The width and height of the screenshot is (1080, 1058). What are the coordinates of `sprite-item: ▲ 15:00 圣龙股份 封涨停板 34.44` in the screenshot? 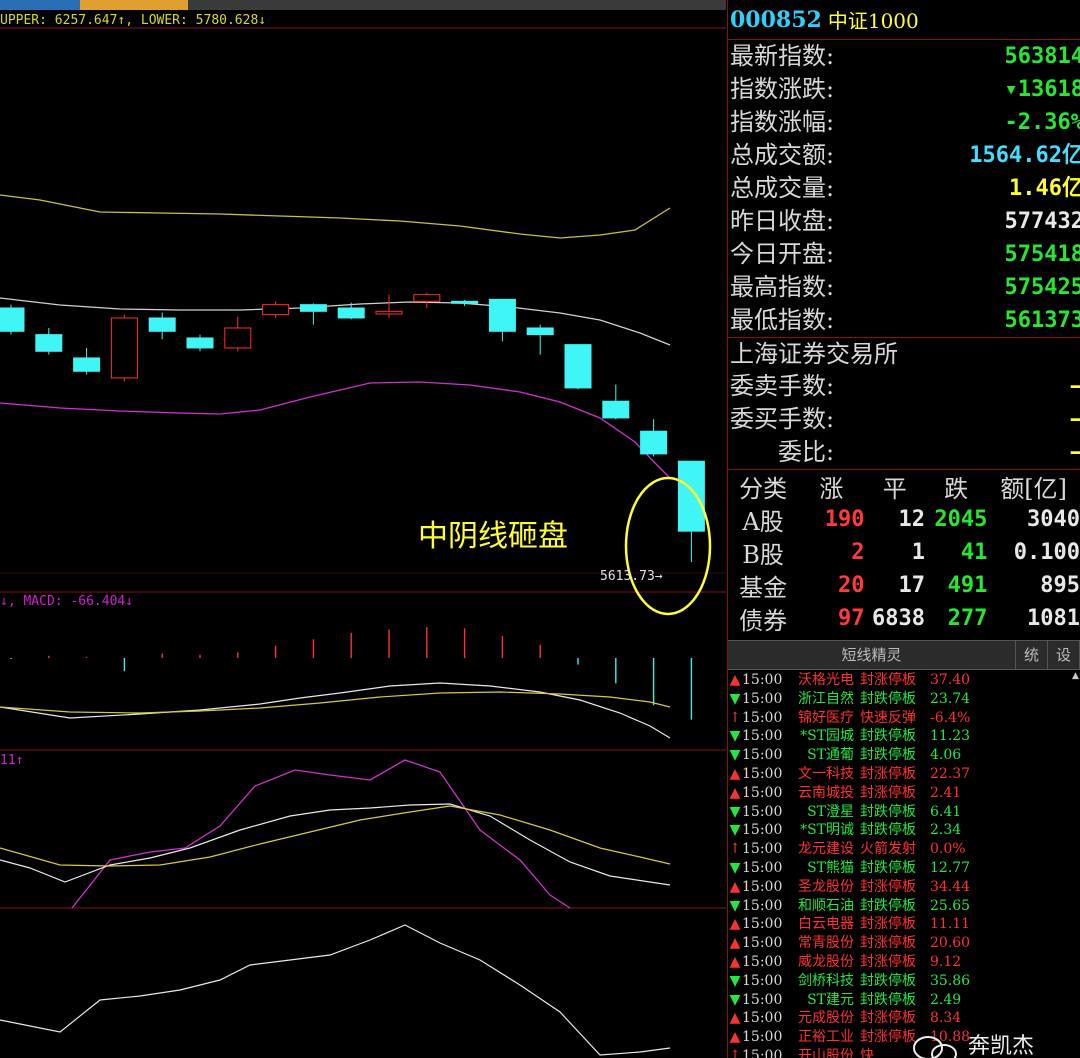 It's located at (900, 887).